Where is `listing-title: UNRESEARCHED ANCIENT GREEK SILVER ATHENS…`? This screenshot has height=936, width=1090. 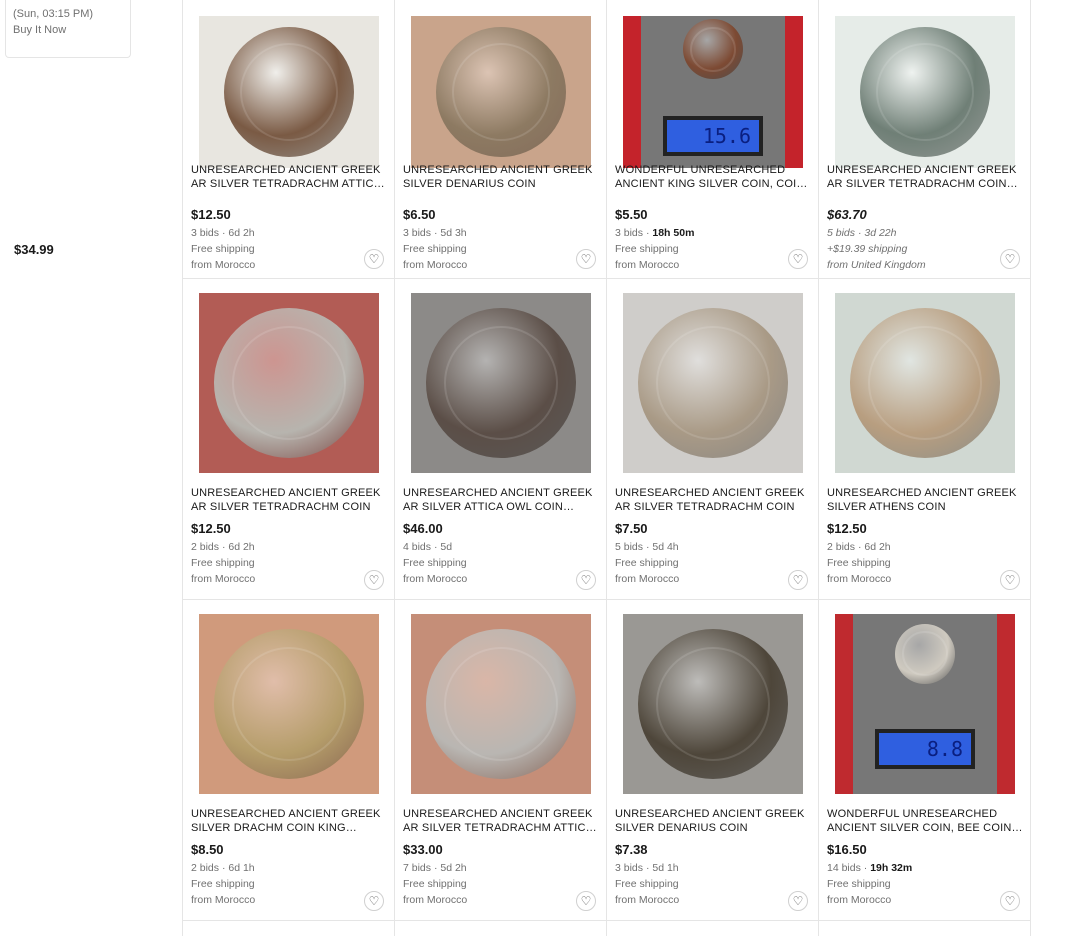 listing-title: UNRESEARCHED ANCIENT GREEK SILVER ATHENS… is located at coordinates (925, 500).